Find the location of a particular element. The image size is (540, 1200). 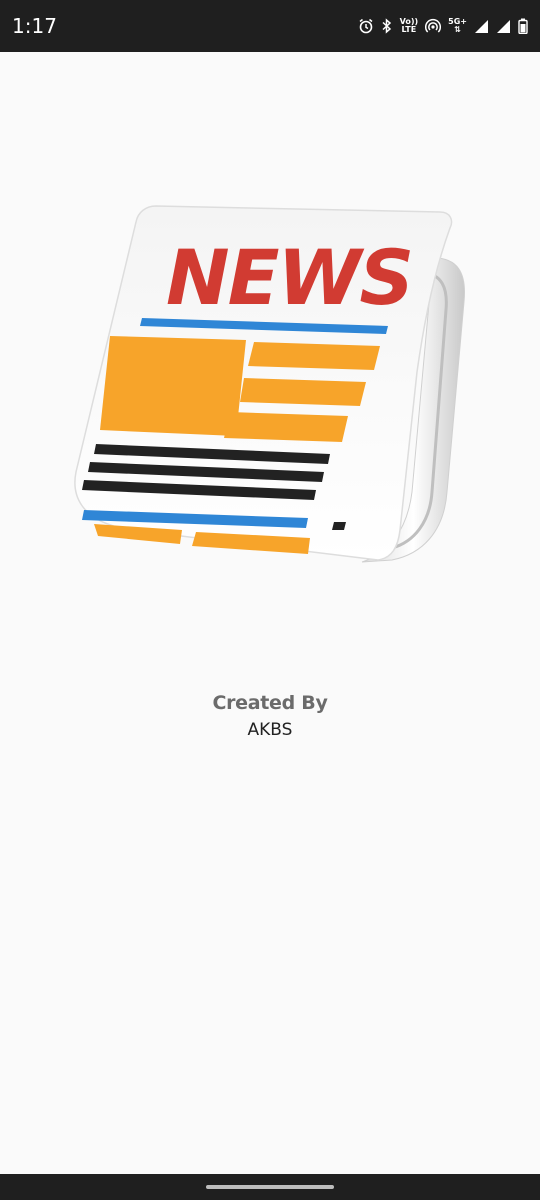

signal-icon is located at coordinates (481, 26).